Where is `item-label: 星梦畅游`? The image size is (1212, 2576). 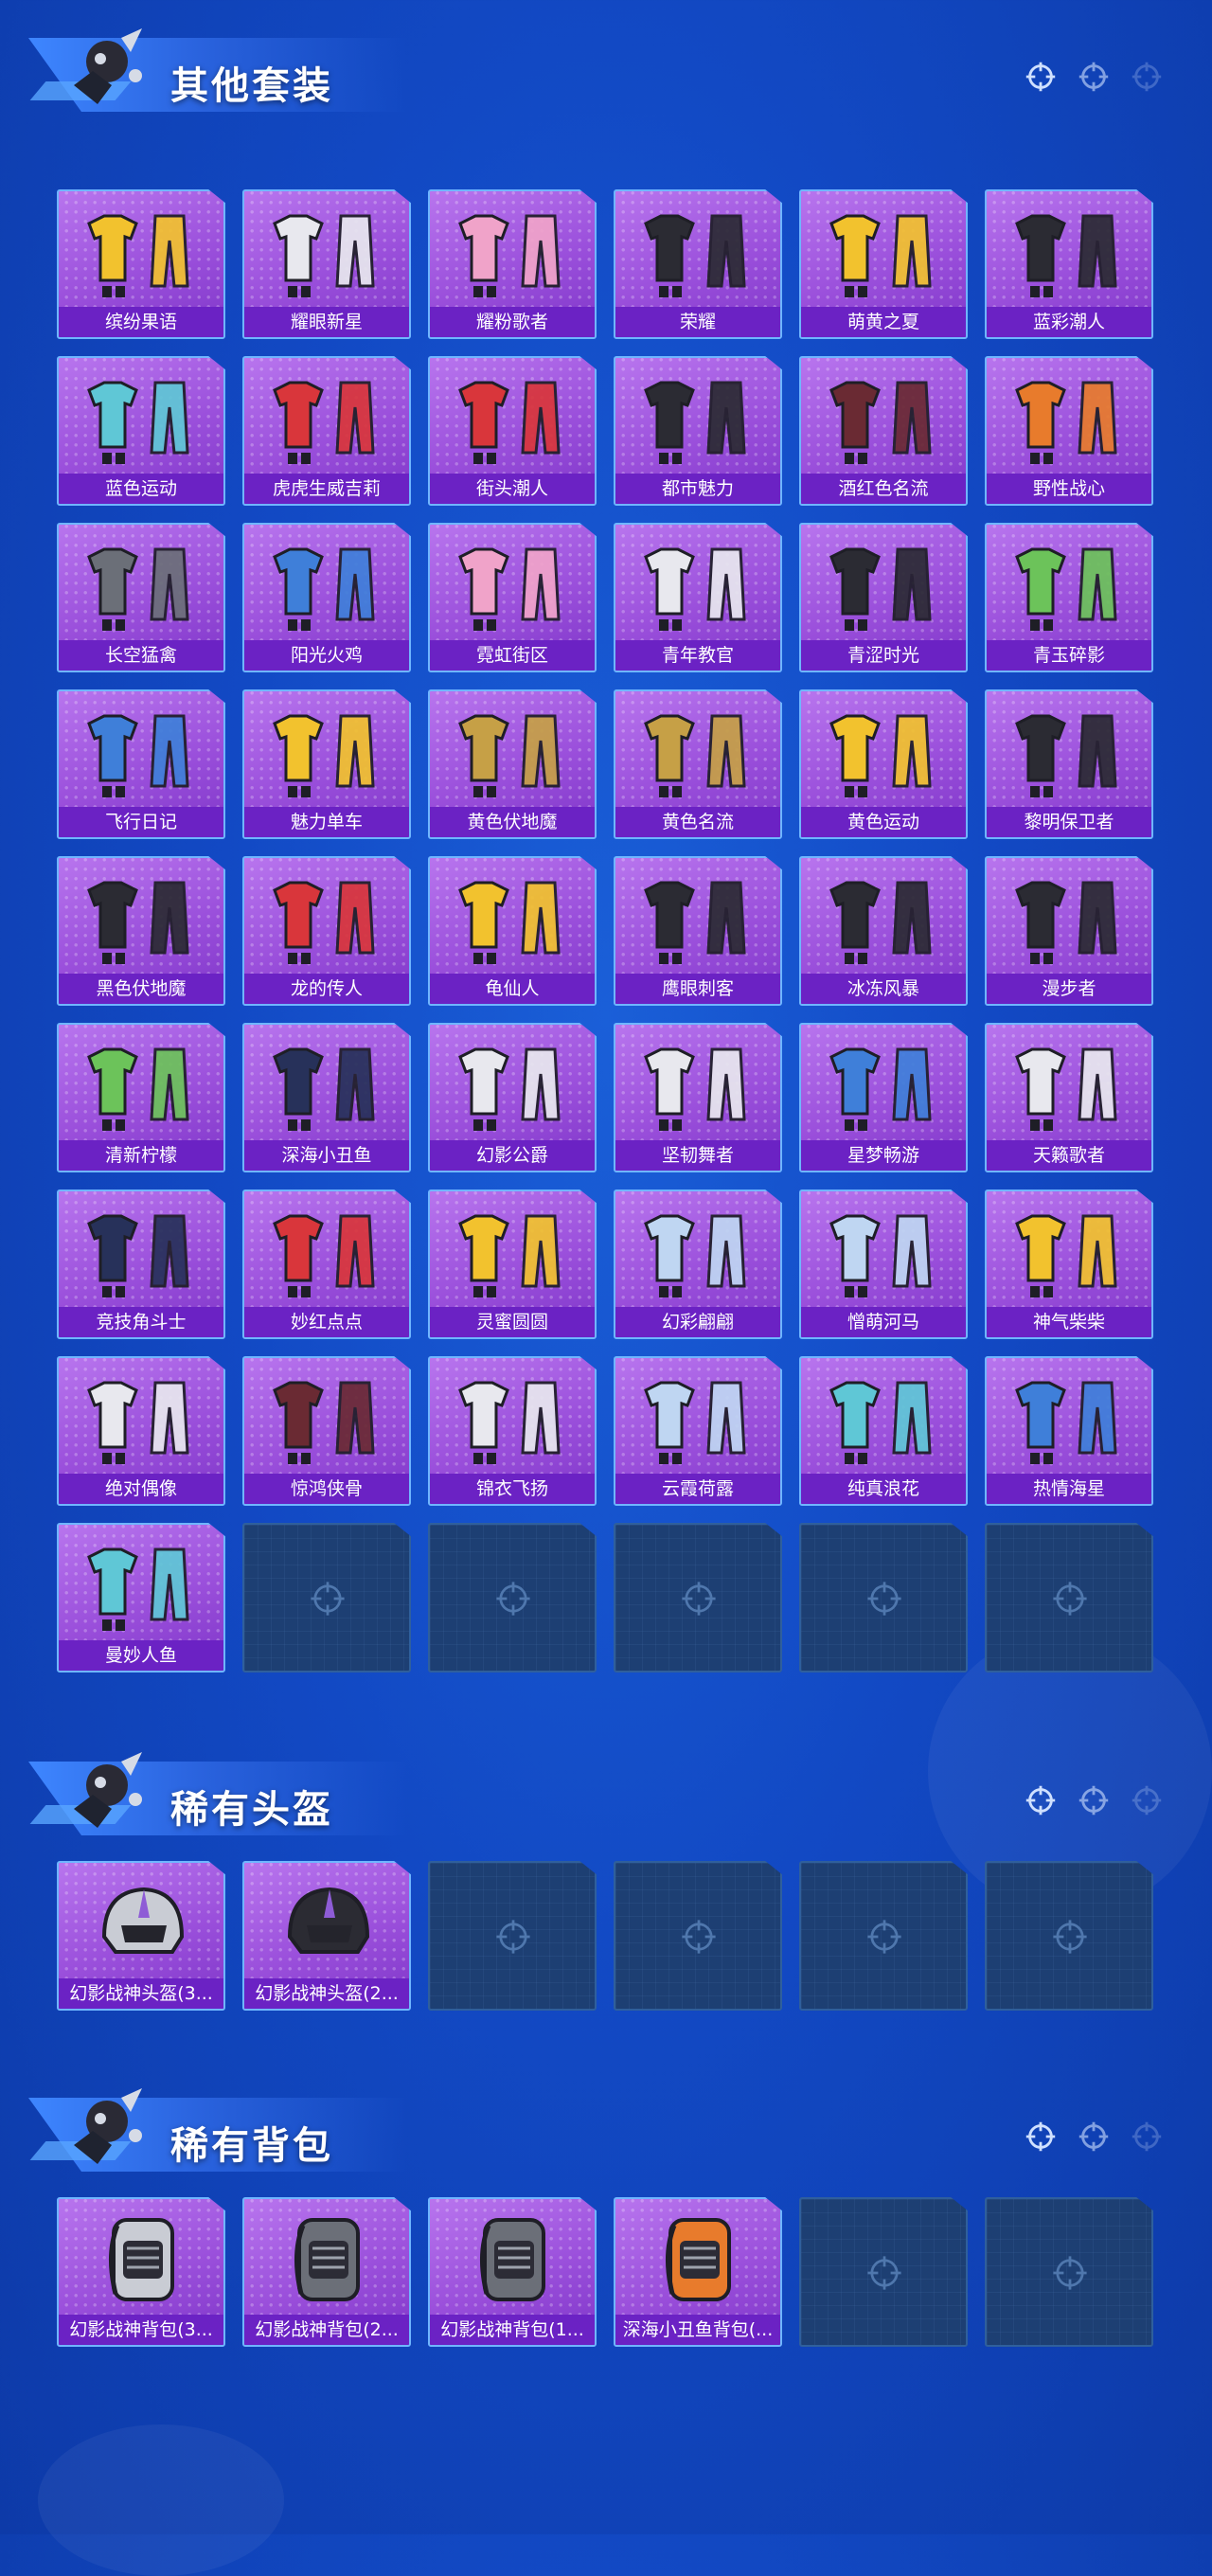
item-label: 星梦畅游 is located at coordinates (883, 1155).